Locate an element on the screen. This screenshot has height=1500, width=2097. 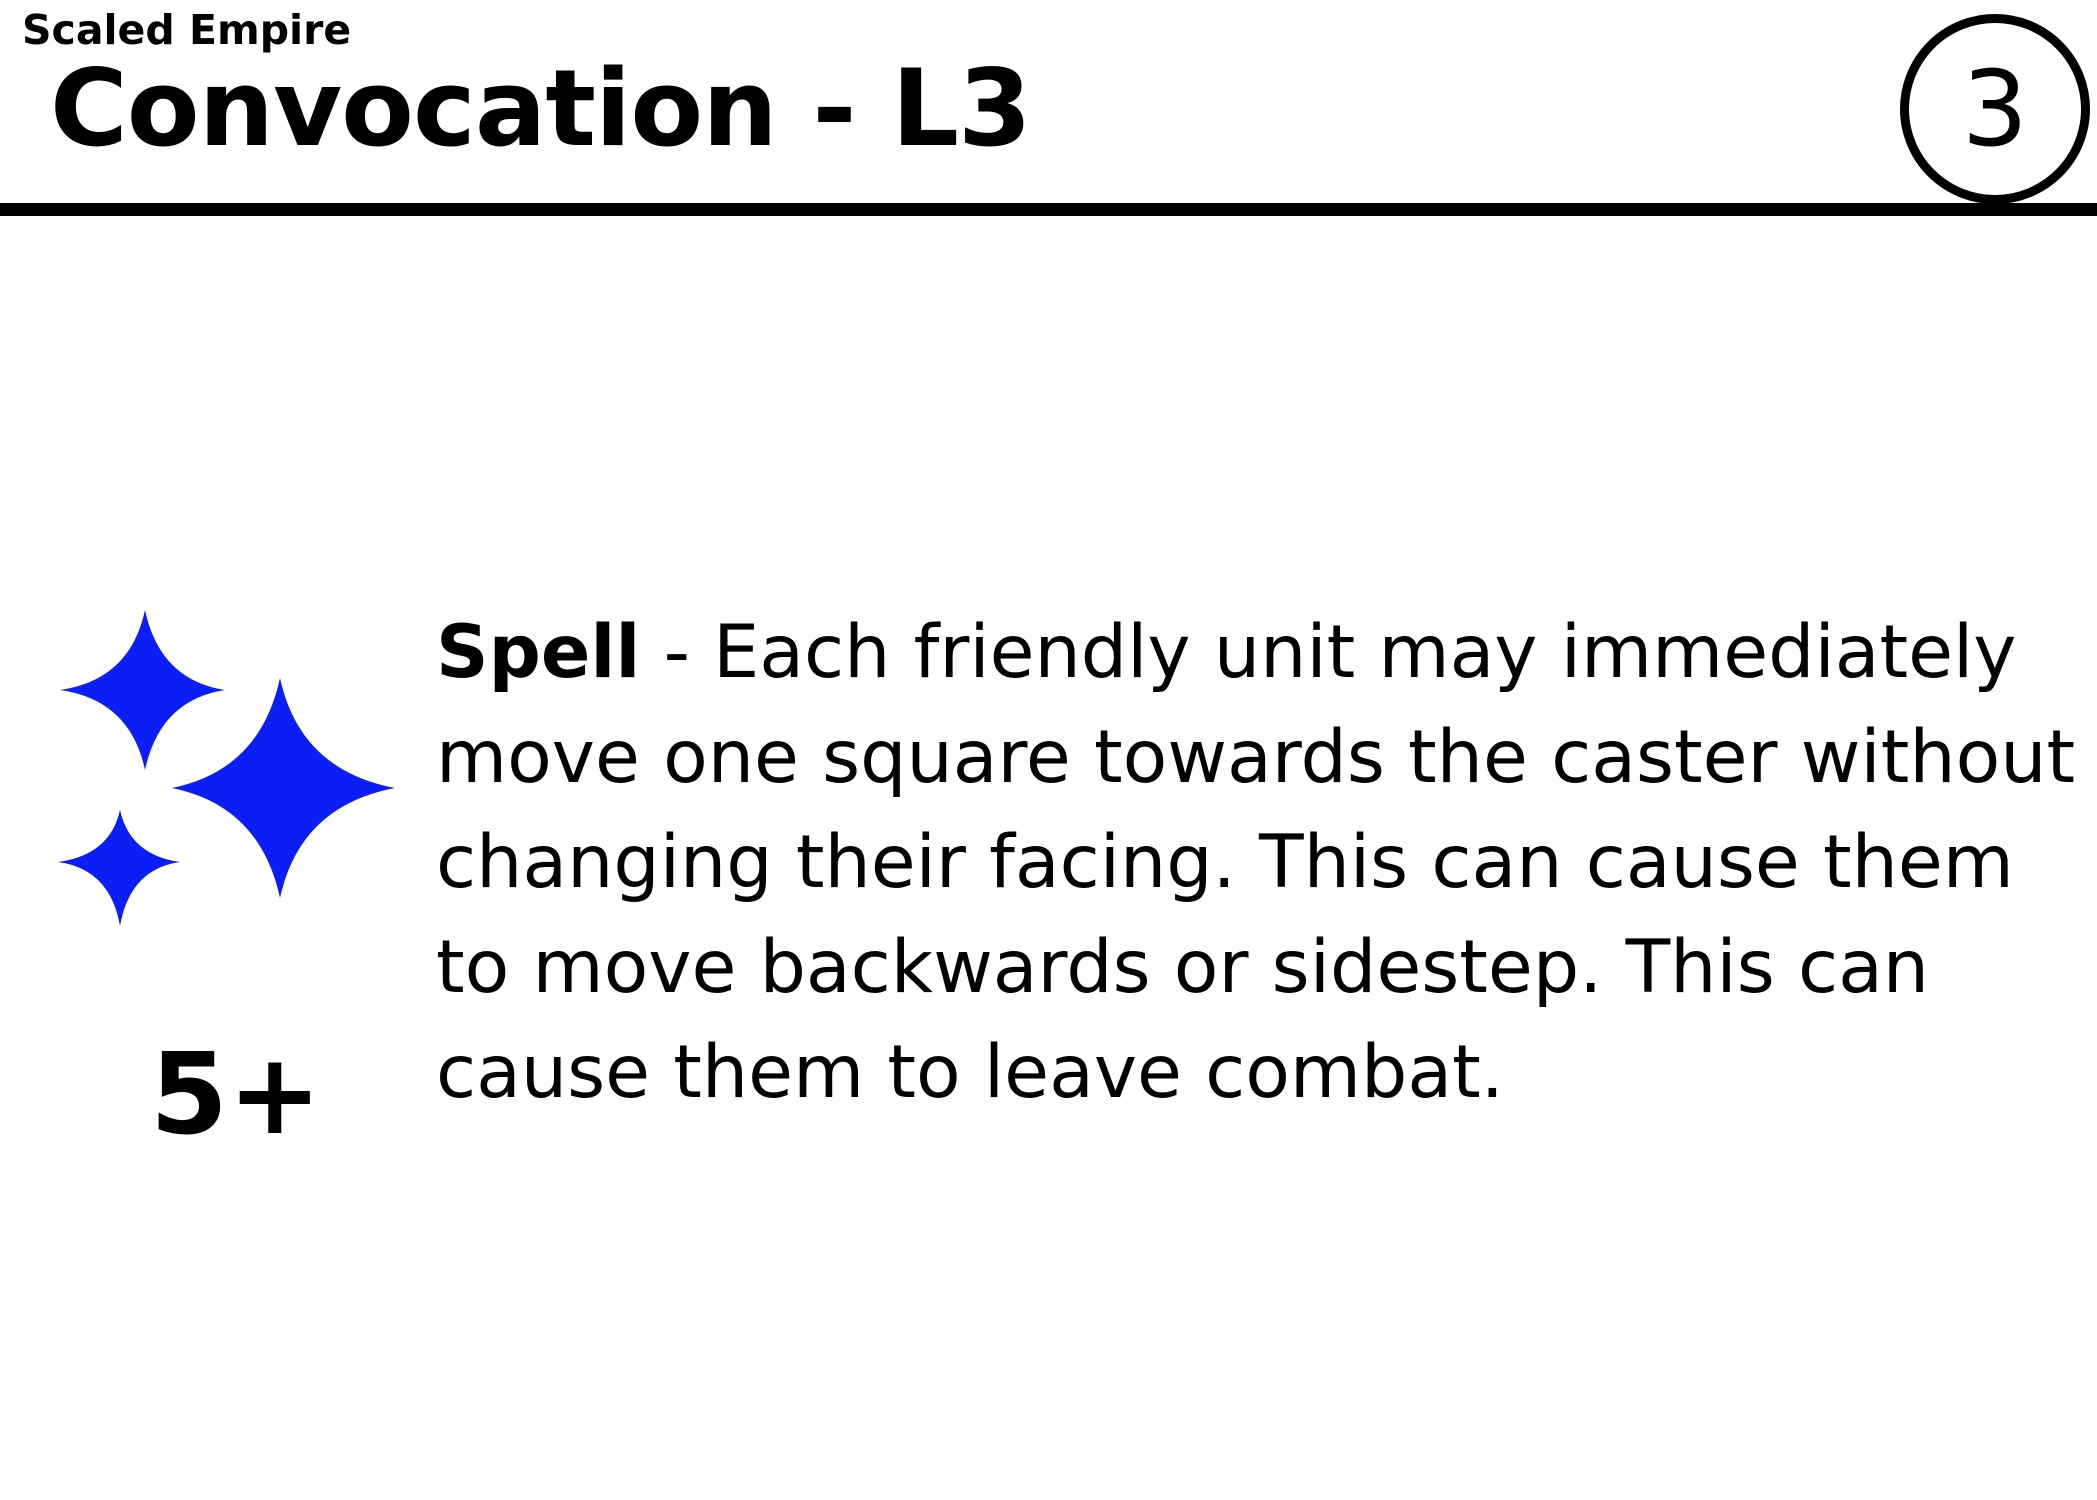
sparkle-small-bottom is located at coordinates (119, 868).